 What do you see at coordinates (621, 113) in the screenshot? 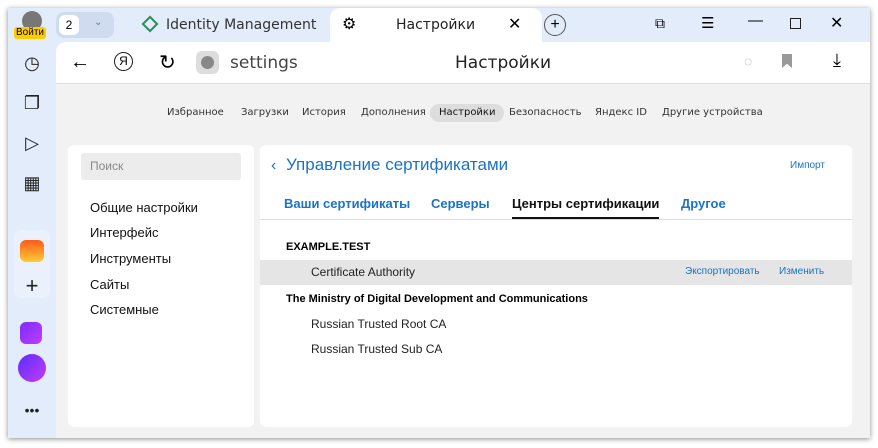
I see `nav-yandex-id: Яндекс ID` at bounding box center [621, 113].